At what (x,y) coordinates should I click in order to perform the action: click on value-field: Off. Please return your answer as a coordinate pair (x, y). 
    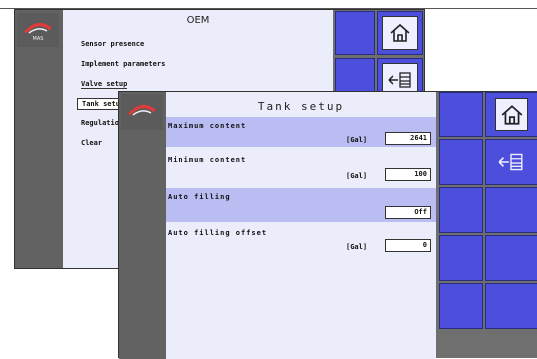
    Looking at the image, I should click on (408, 212).